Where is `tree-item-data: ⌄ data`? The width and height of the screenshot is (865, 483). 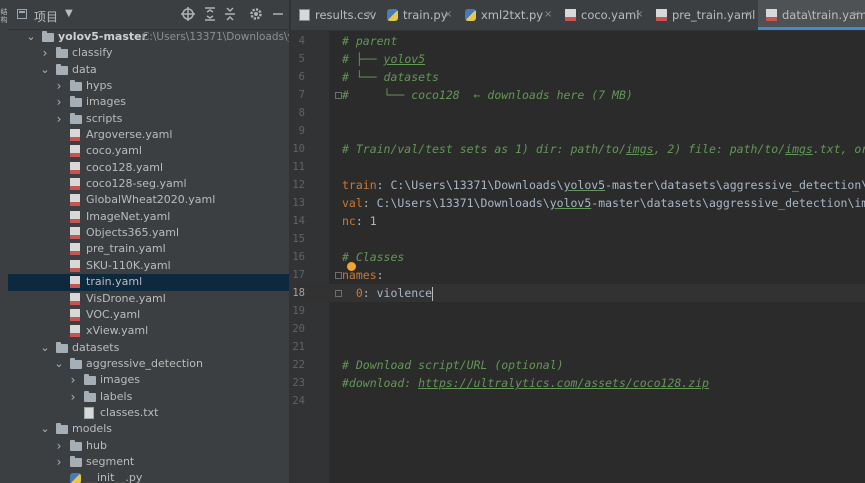
tree-item-data: ⌄ data is located at coordinates (148, 70).